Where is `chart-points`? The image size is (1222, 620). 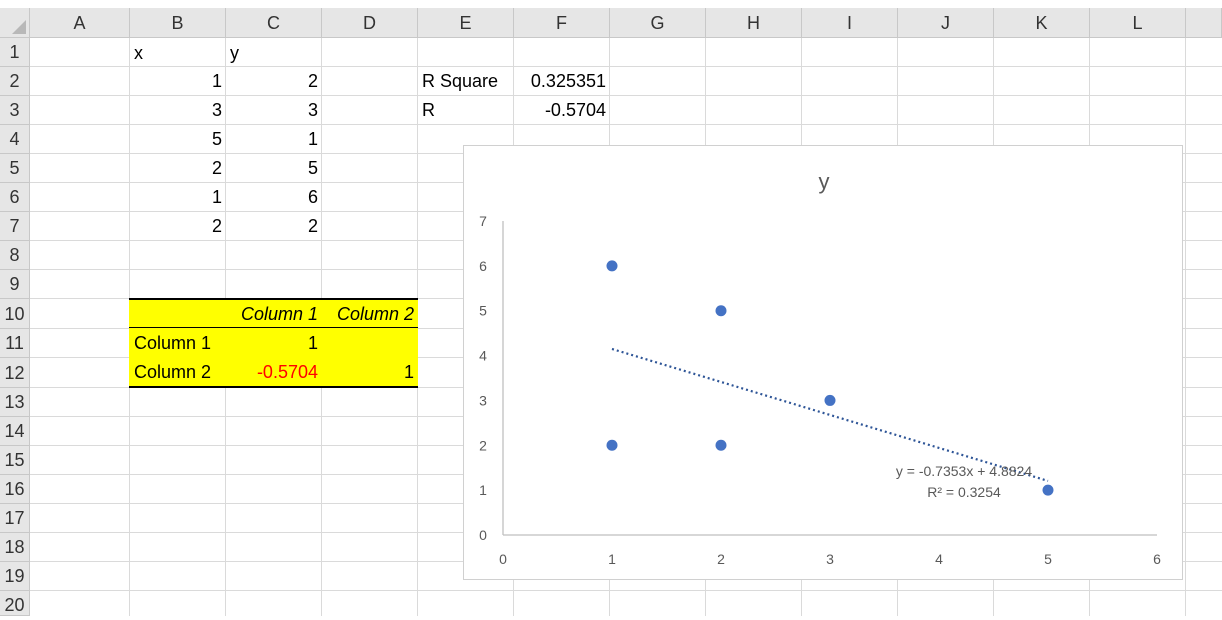 chart-points is located at coordinates (830, 378).